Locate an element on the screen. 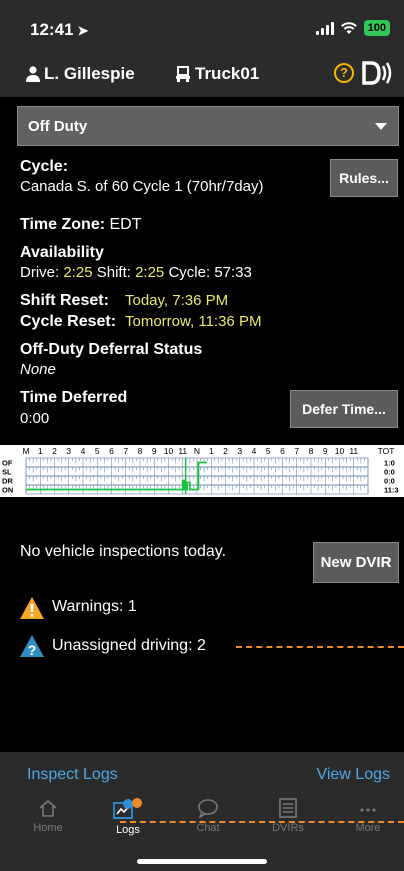  status-time: 12:41 ➤ is located at coordinates (59, 30).